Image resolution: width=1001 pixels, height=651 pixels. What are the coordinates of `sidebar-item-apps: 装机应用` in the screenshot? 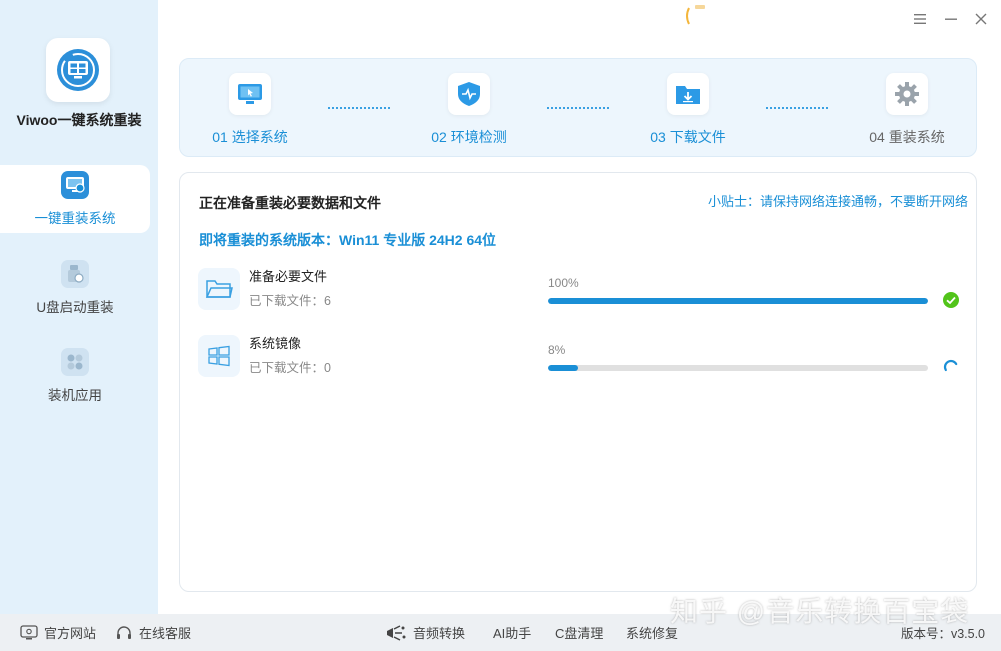 It's located at (75, 376).